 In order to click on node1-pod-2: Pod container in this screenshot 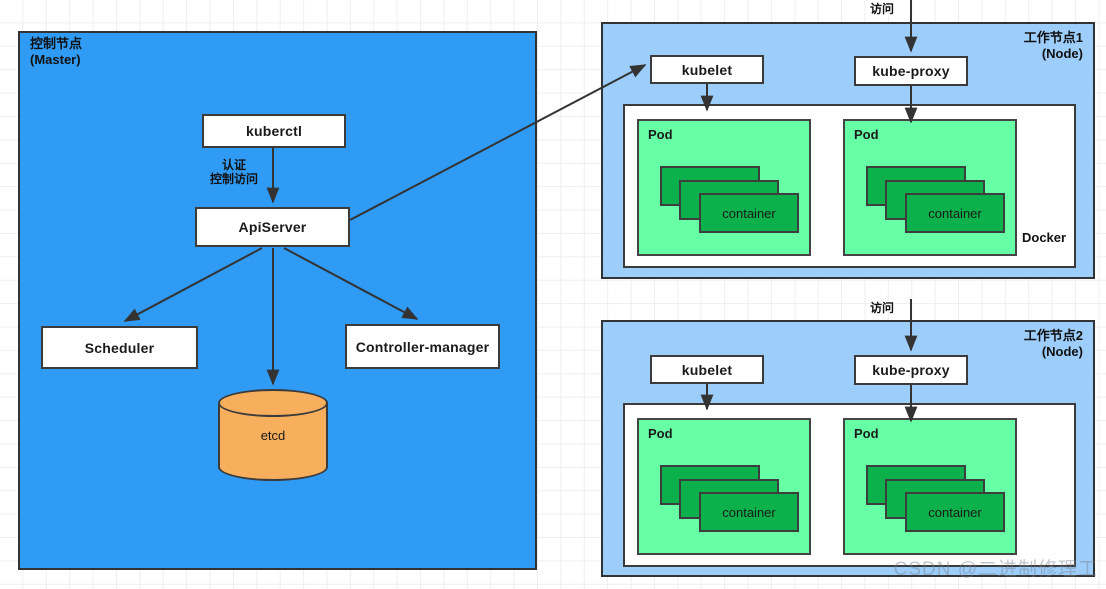, I will do `click(930, 187)`.